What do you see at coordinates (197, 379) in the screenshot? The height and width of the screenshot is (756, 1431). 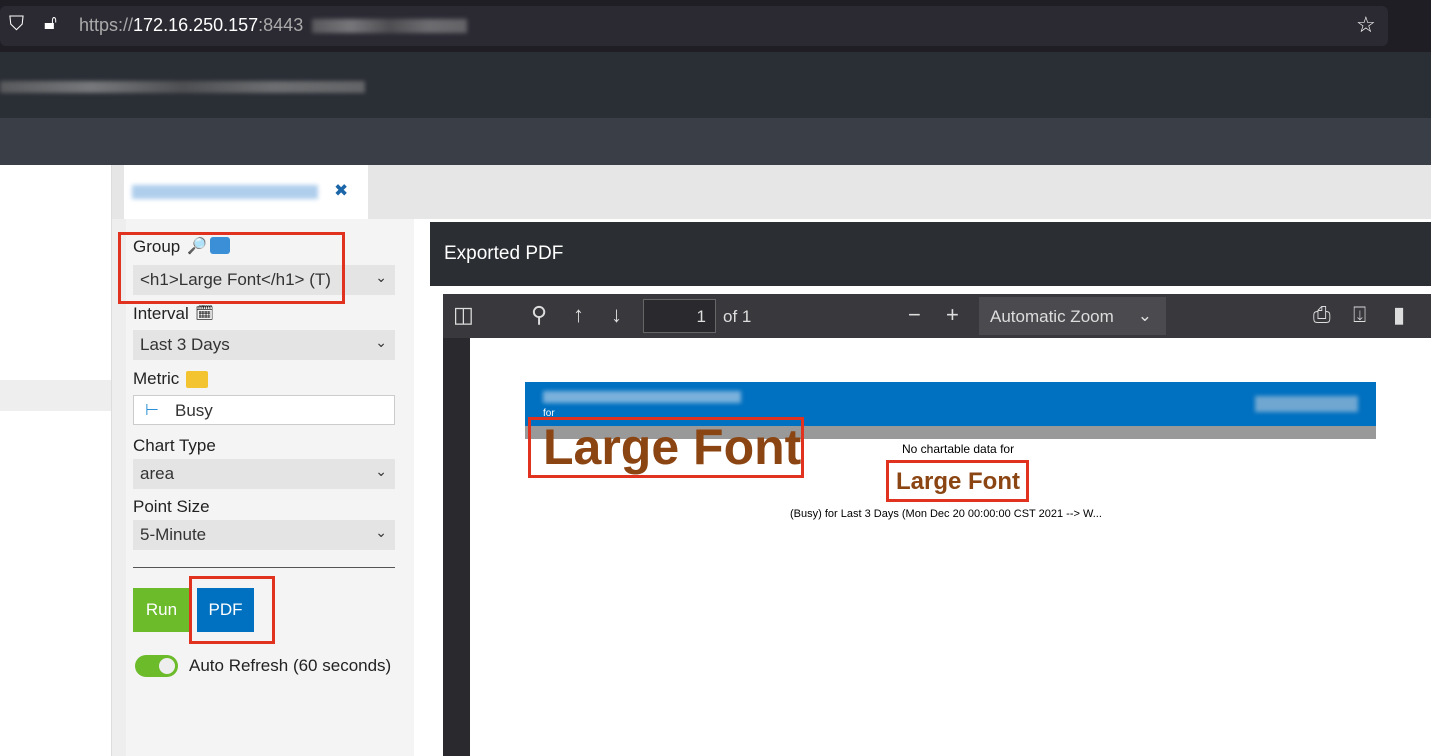 I see `folder-icon` at bounding box center [197, 379].